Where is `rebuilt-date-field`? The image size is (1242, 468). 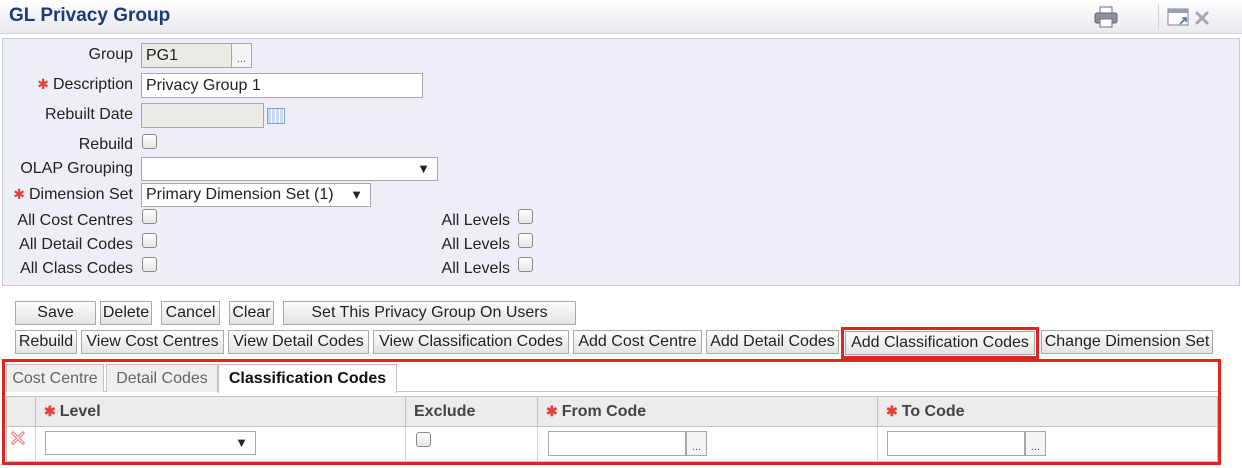
rebuilt-date-field is located at coordinates (202, 115).